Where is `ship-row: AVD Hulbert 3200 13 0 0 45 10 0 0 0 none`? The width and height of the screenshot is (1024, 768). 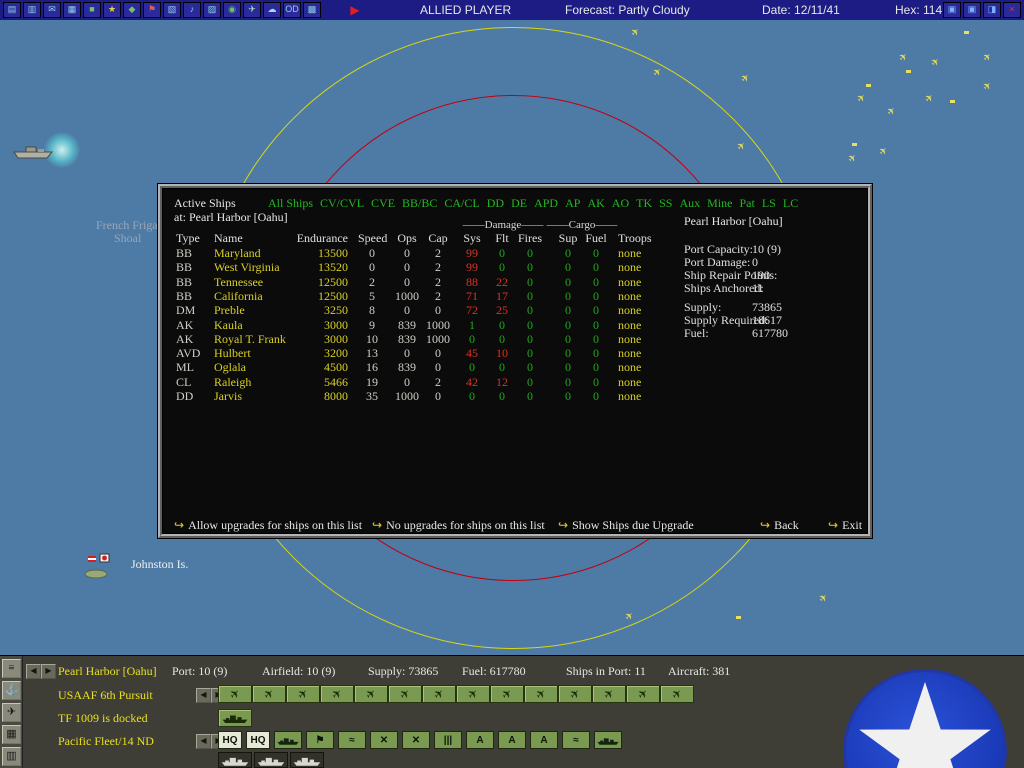
ship-row: AVD Hulbert 3200 13 0 0 45 10 0 0 0 none is located at coordinates (422, 354).